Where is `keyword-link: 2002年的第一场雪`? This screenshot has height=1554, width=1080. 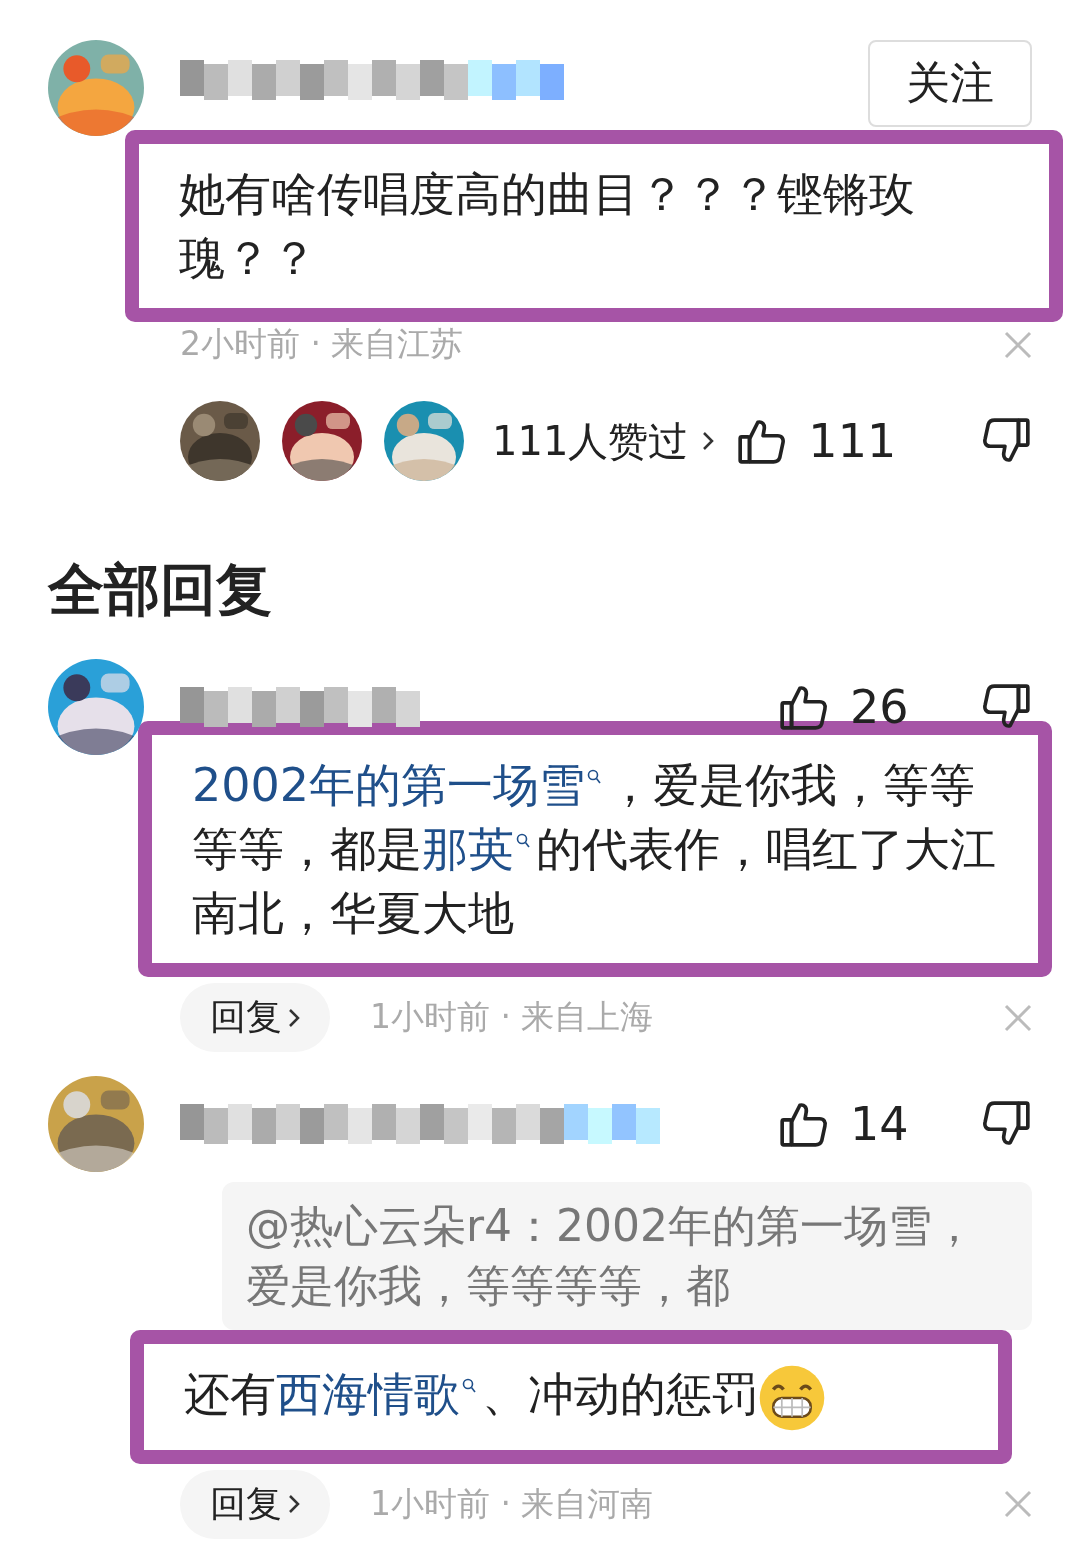 keyword-link: 2002年的第一场雪 is located at coordinates (400, 785).